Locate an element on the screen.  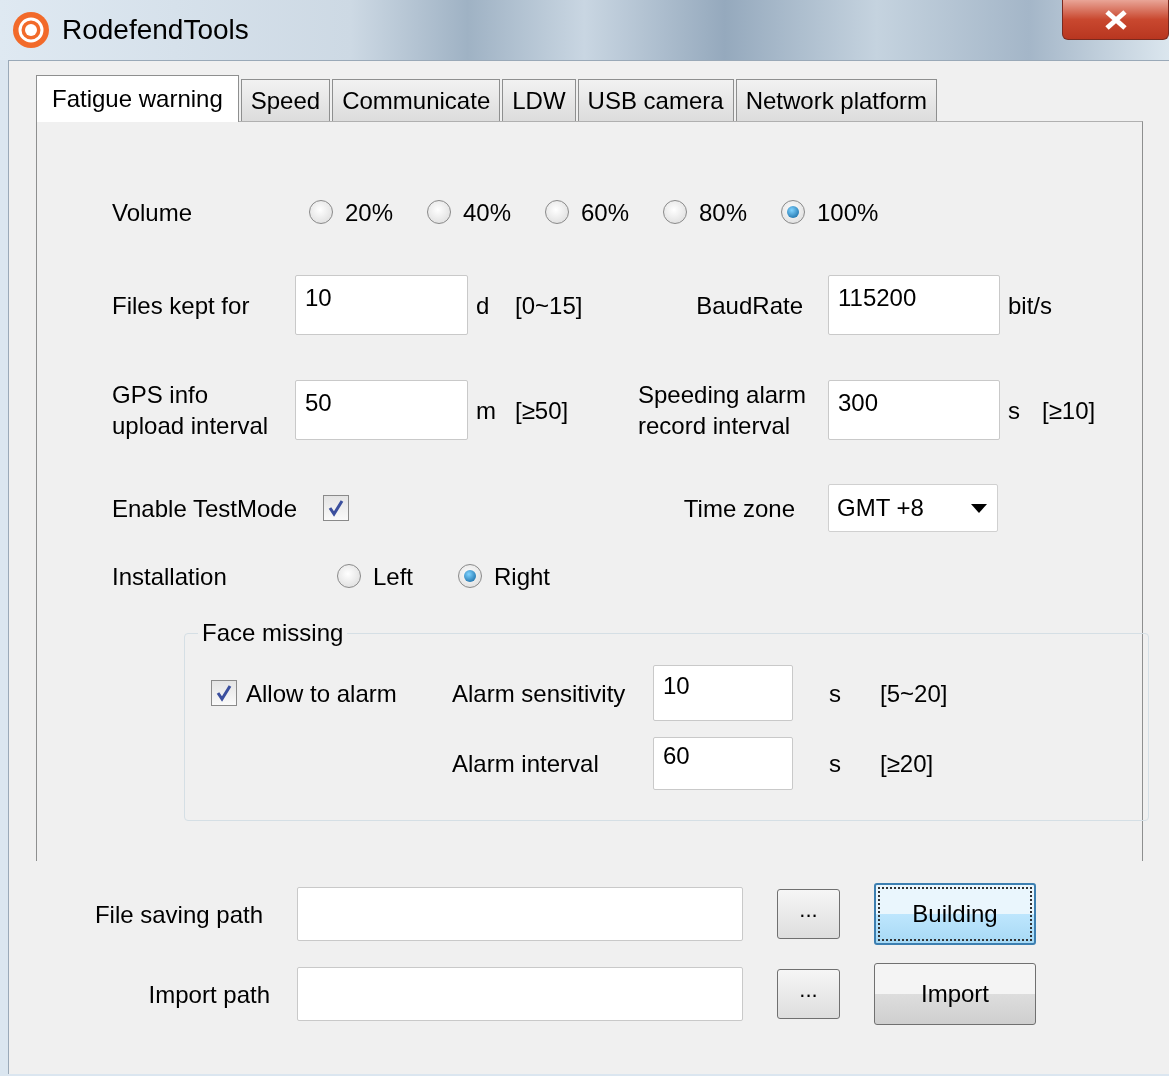
time-zone-label: Time zone is located at coordinates (739, 508).